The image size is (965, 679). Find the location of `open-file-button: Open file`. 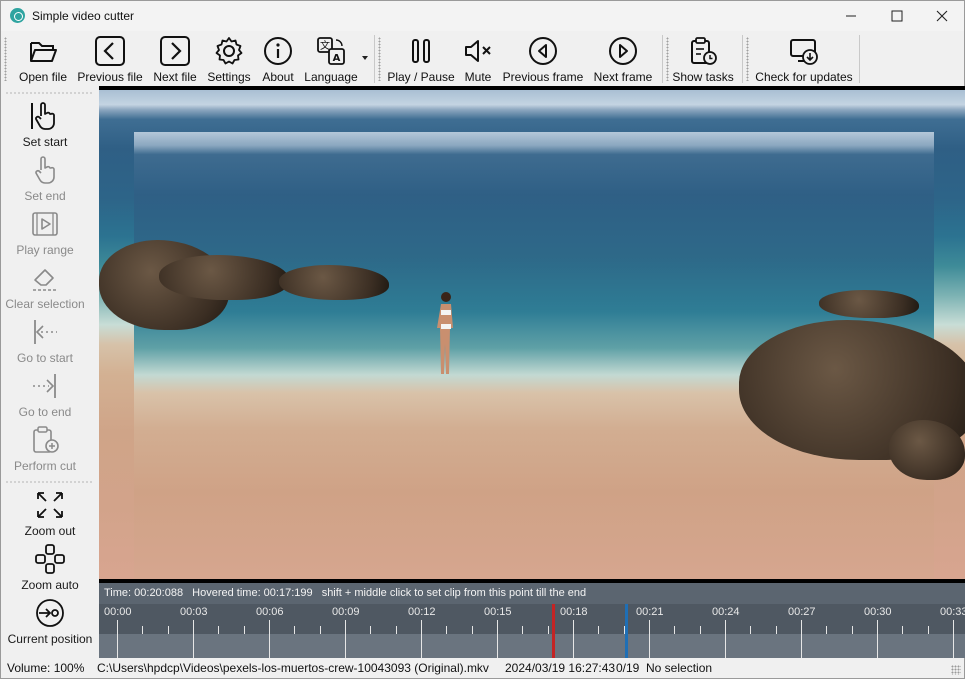

open-file-button: Open file is located at coordinates (43, 58).